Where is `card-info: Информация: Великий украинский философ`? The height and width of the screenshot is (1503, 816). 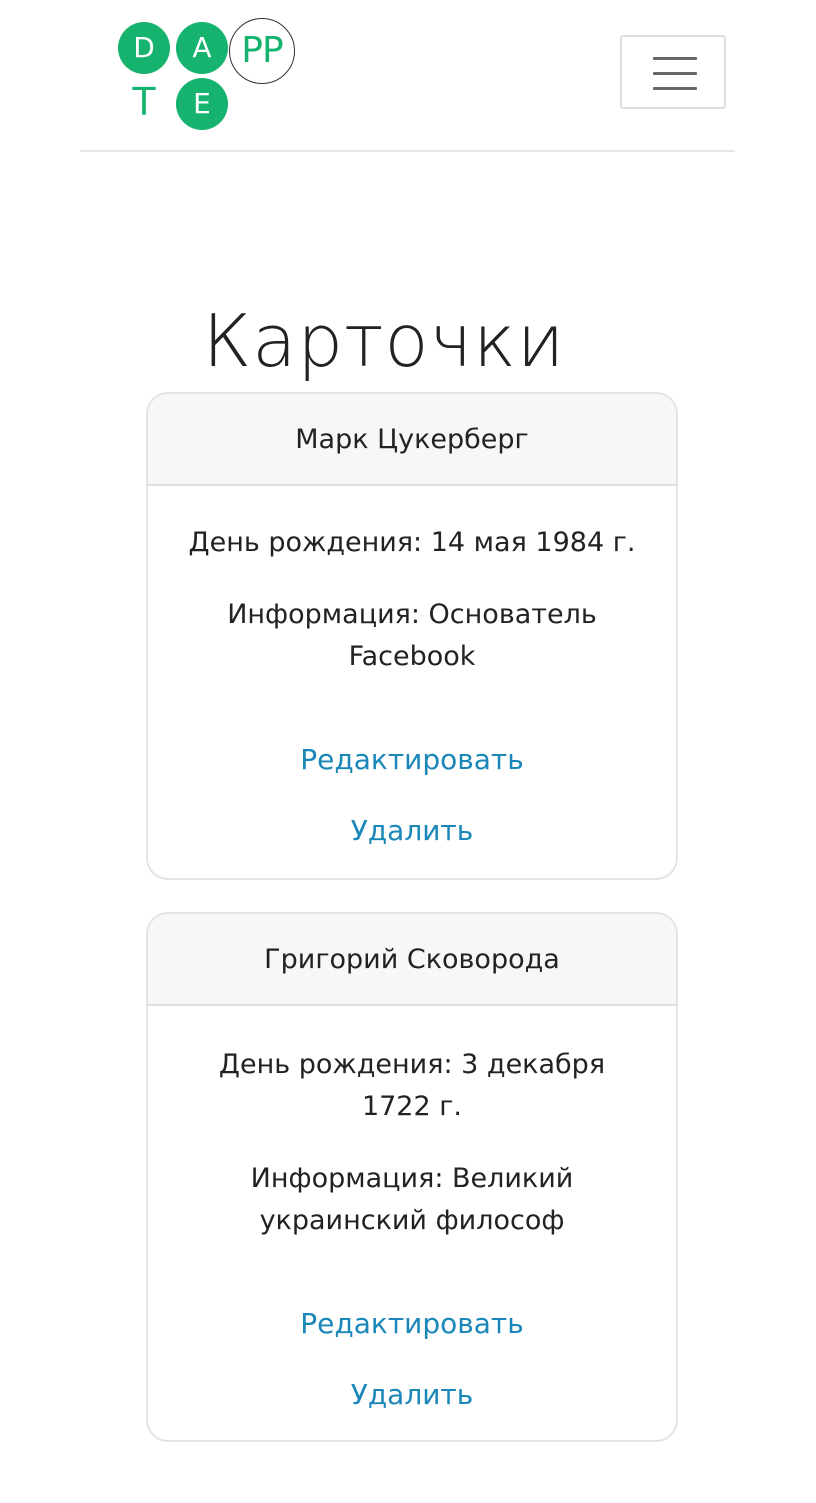
card-info: Информация: Великий украинский философ is located at coordinates (412, 1199).